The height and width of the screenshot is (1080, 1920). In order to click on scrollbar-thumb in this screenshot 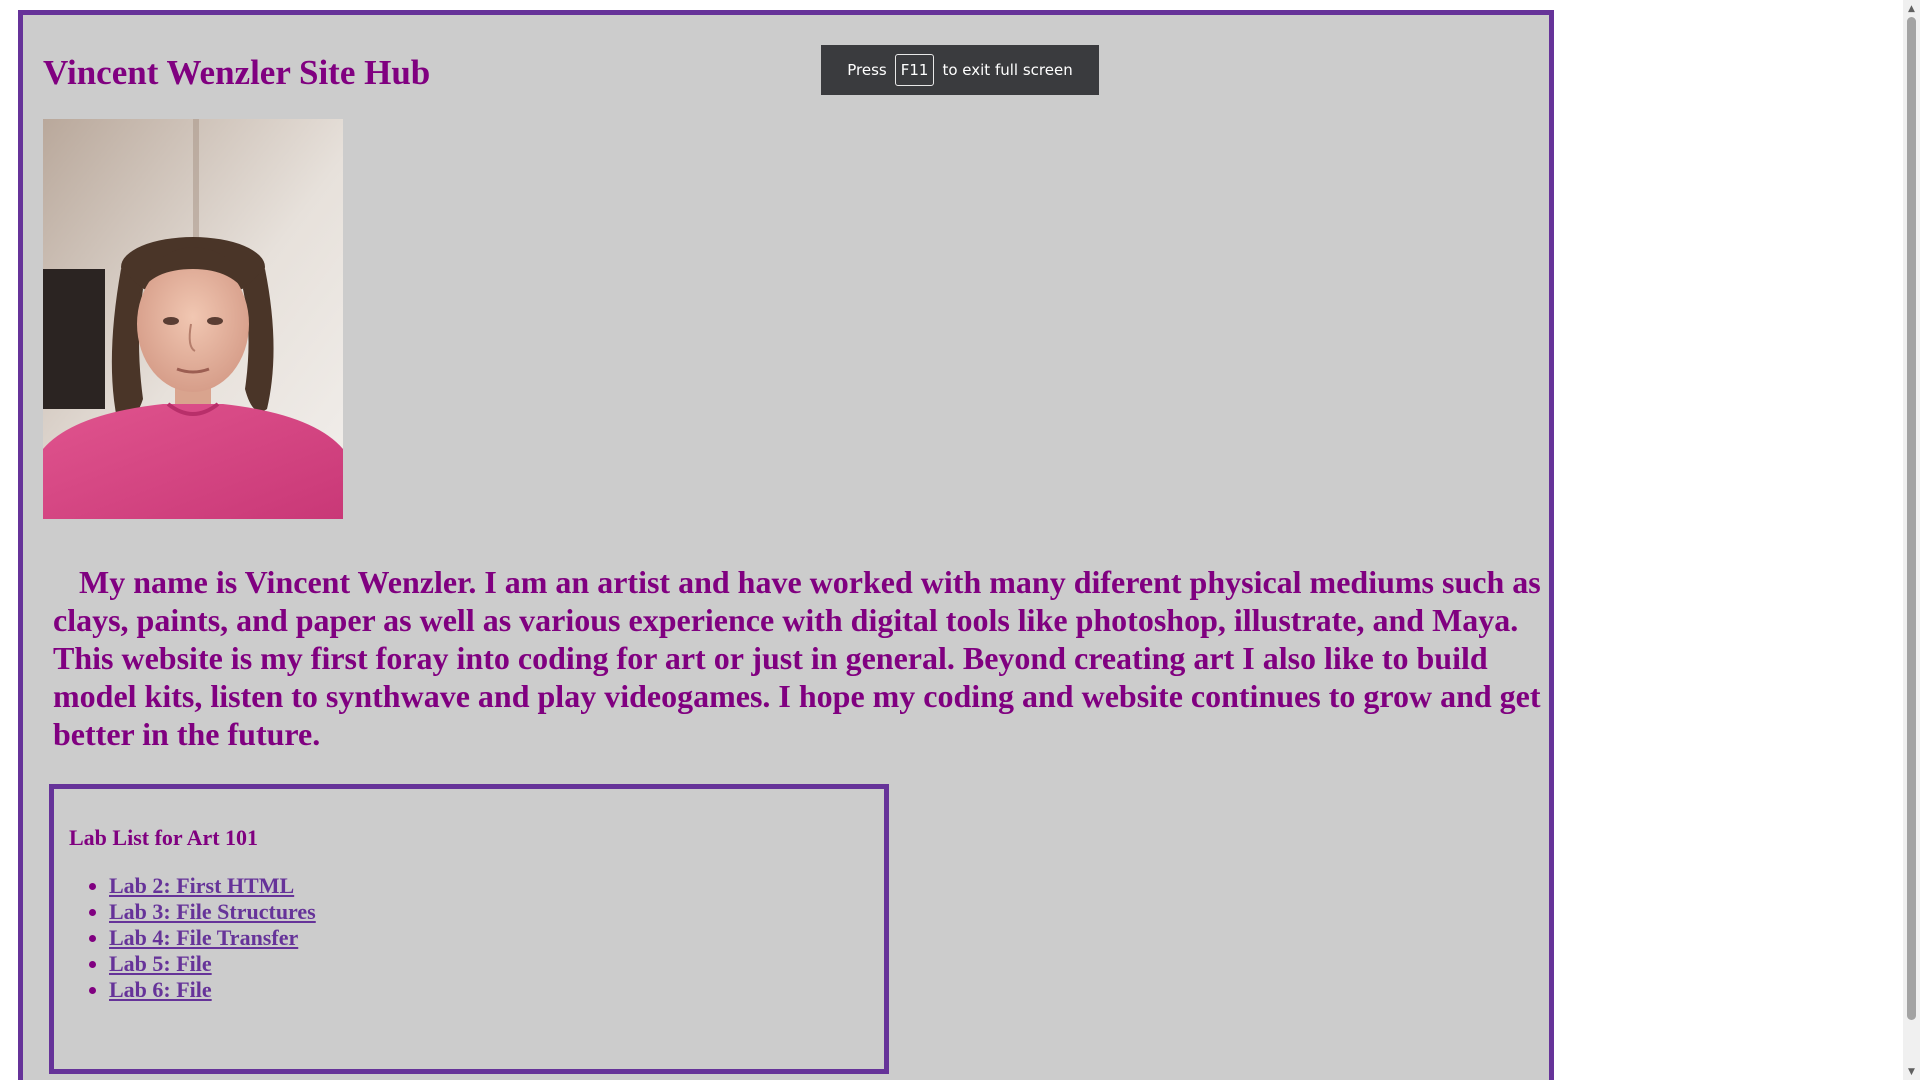, I will do `click(1911, 518)`.